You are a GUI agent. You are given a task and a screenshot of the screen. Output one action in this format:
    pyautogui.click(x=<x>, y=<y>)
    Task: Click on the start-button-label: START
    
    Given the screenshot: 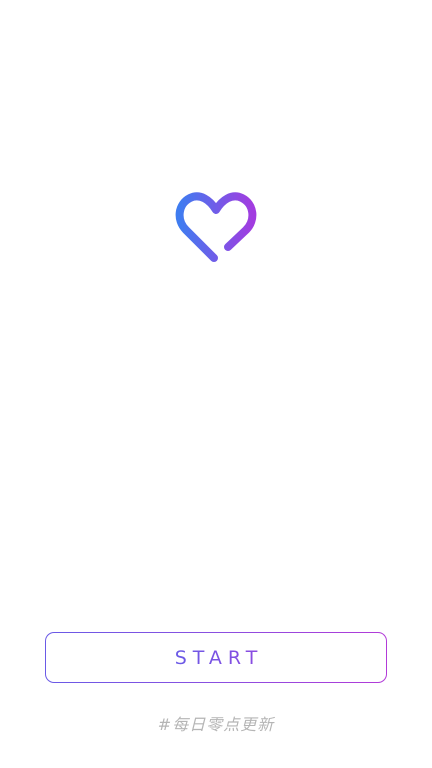 What is the action you would take?
    pyautogui.click(x=219, y=657)
    